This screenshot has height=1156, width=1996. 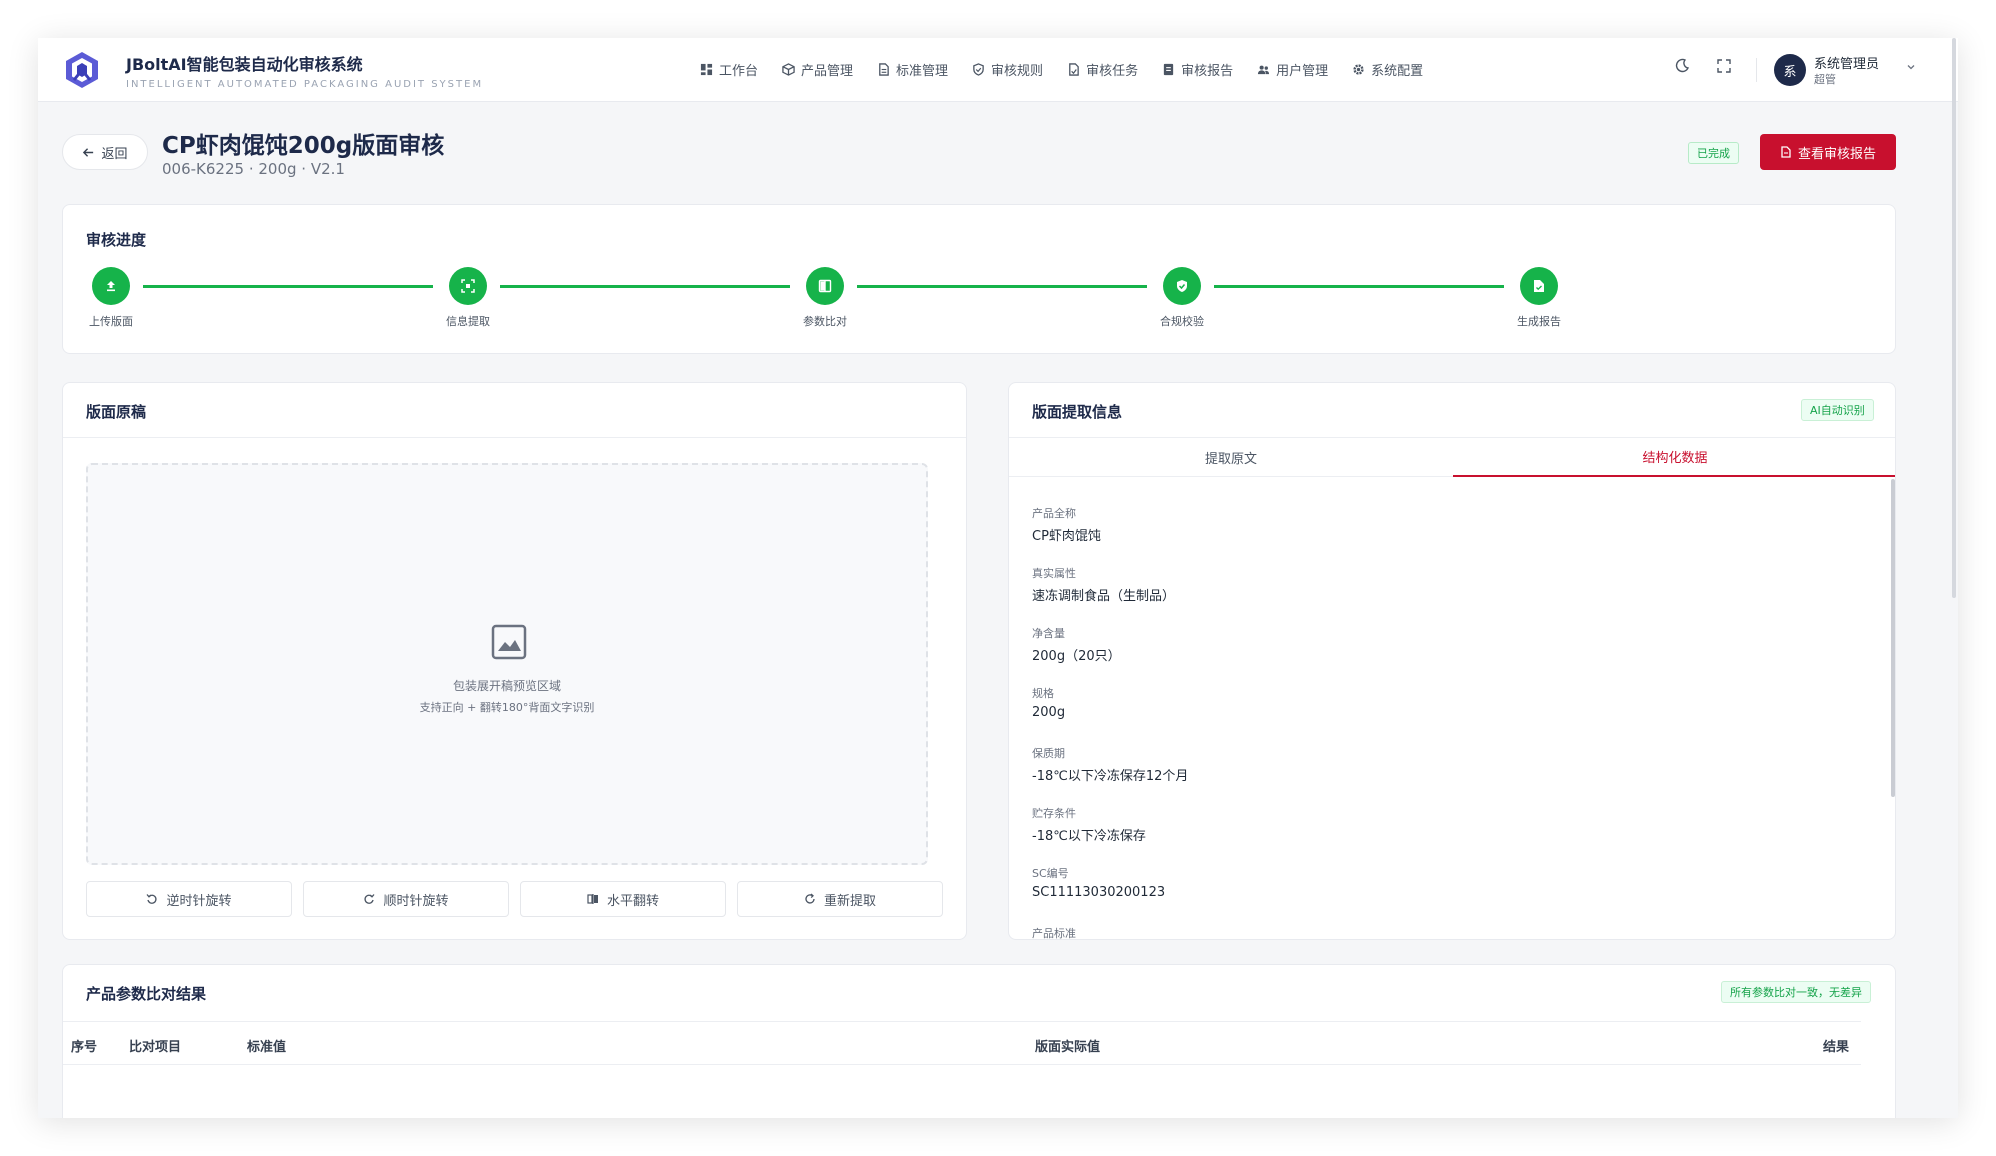 I want to click on tool-label: 逆时针旋转, so click(x=199, y=901).